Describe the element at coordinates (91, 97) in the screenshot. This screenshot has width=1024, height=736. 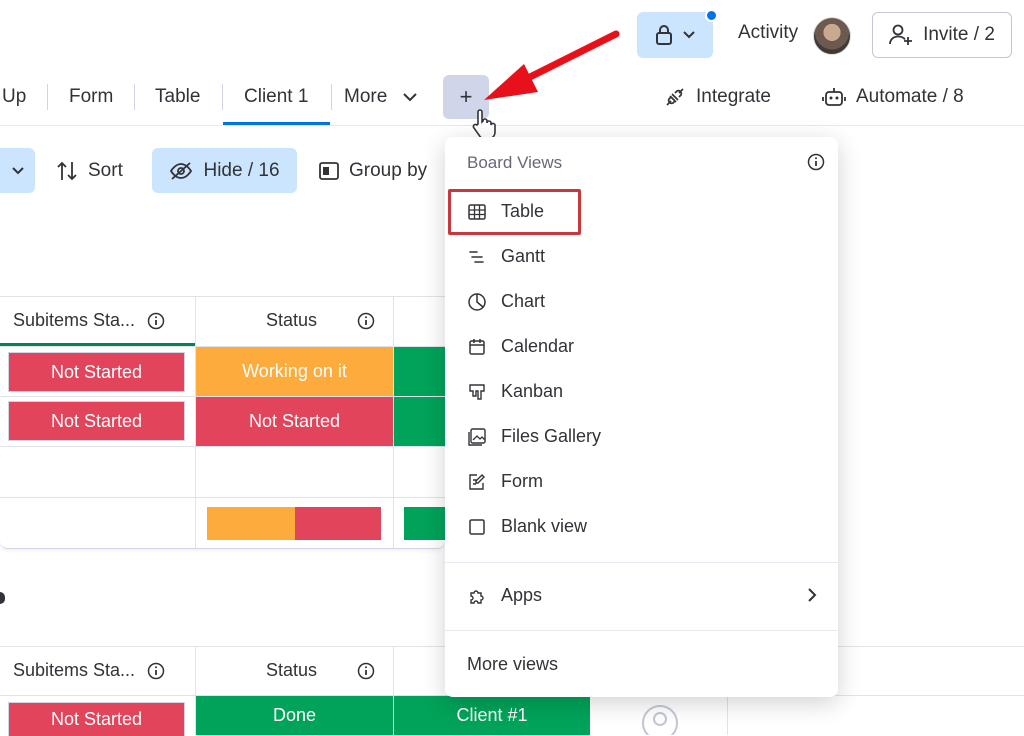
I see `tab-form: Form` at that location.